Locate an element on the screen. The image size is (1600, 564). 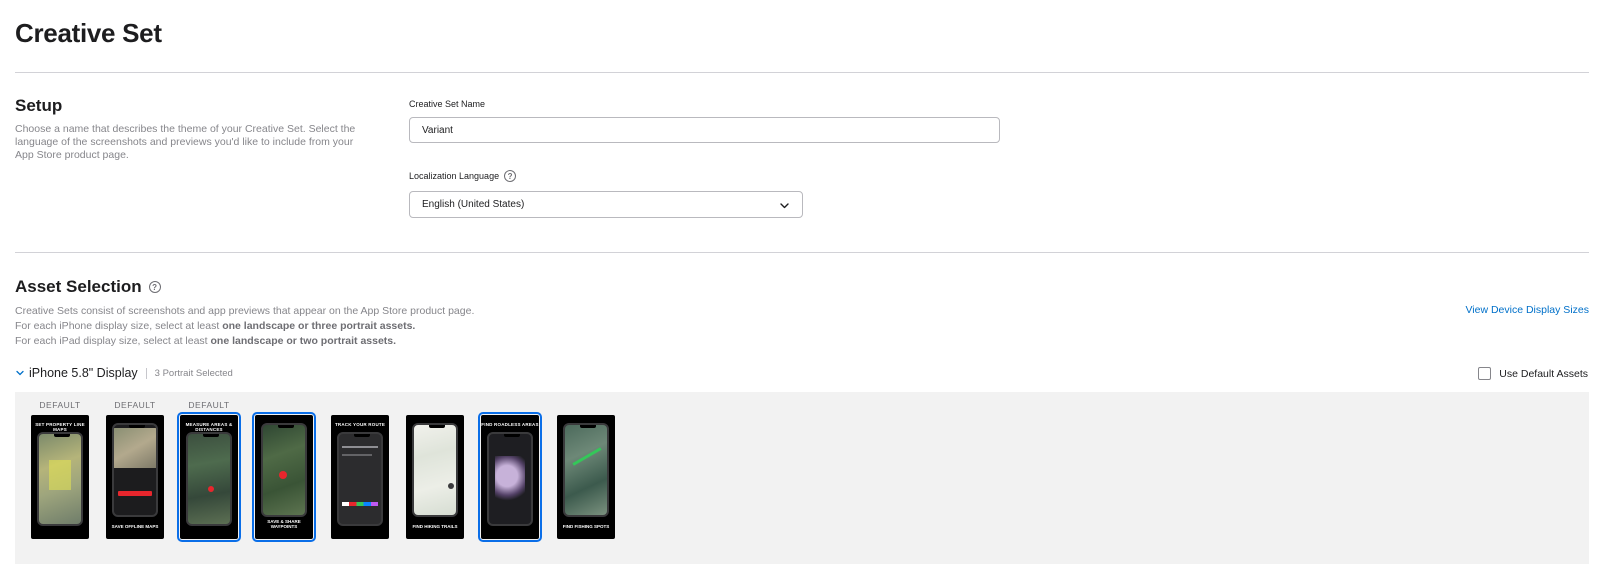
asset-thumbnail: SAVE & SHARE WAYPOINTS is located at coordinates (284, 477).